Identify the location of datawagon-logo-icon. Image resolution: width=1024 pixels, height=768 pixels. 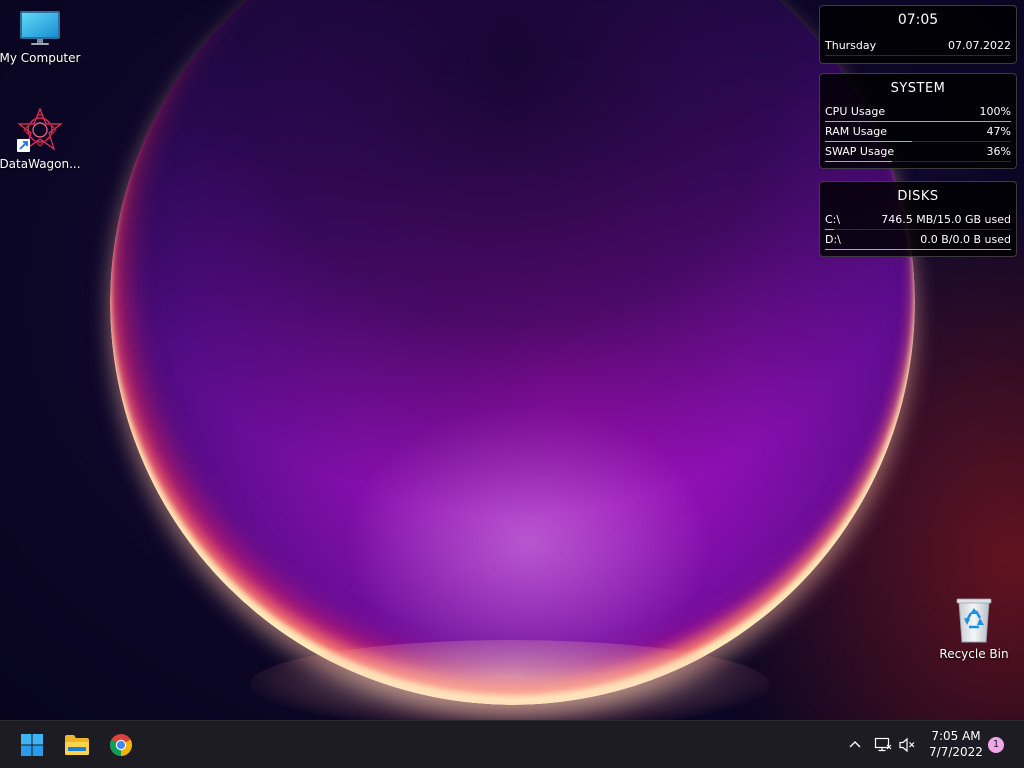
(40, 129).